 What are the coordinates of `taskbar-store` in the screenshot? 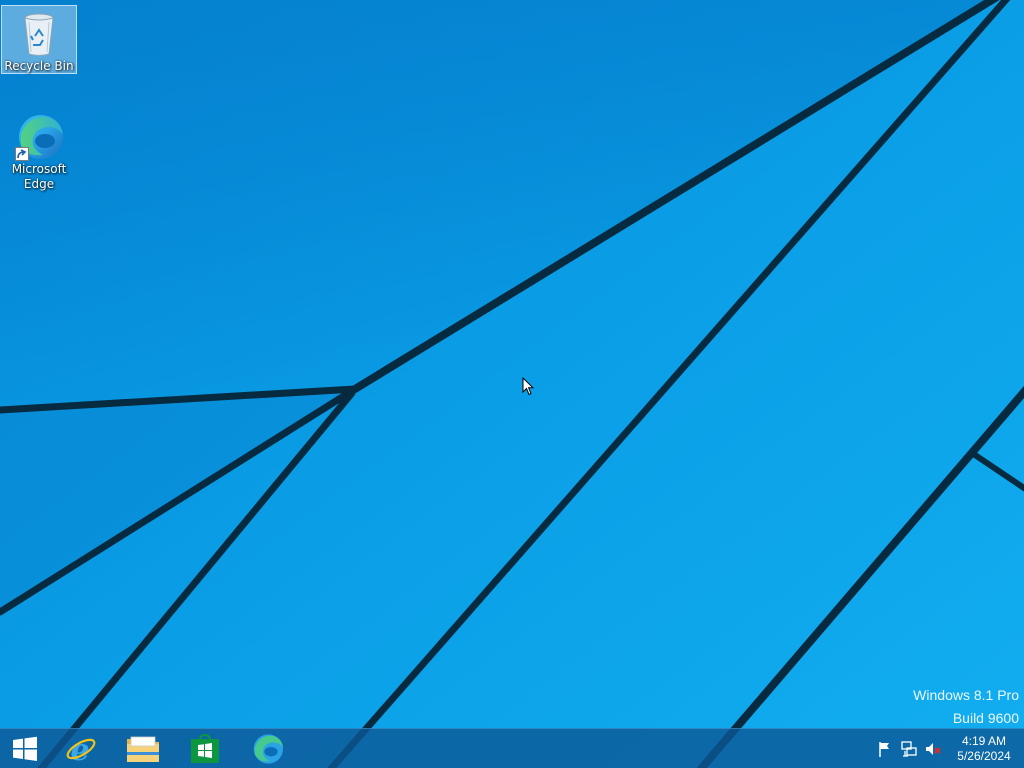 It's located at (205, 748).